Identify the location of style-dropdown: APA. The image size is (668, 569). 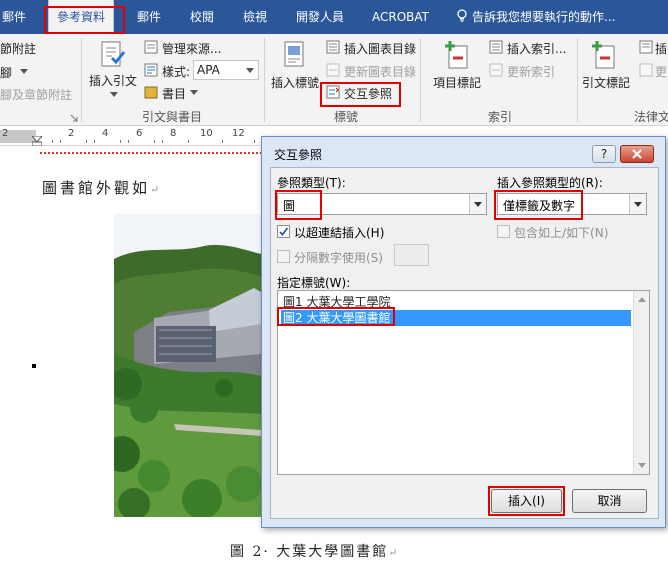
(226, 70).